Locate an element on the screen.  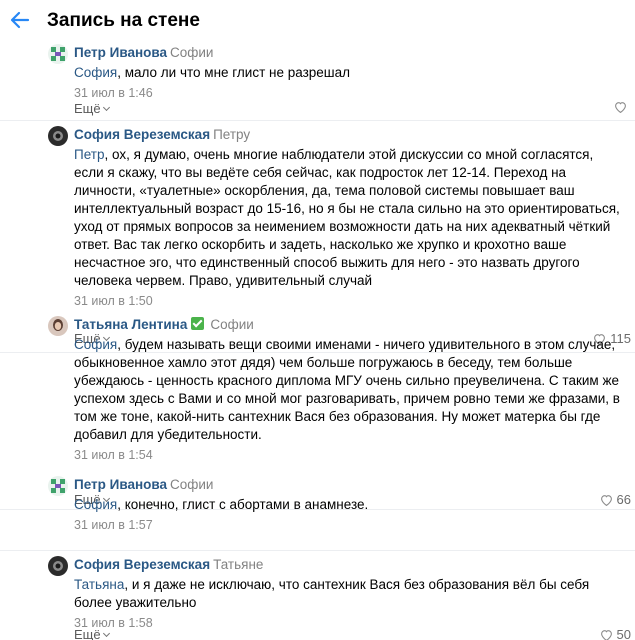
like-button is located at coordinates (622, 107).